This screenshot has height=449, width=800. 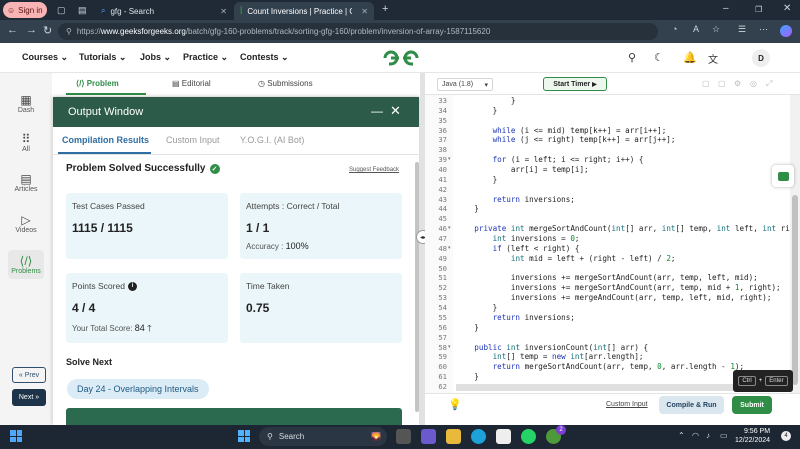 What do you see at coordinates (31, 30) in the screenshot?
I see `forward-icon: →` at bounding box center [31, 30].